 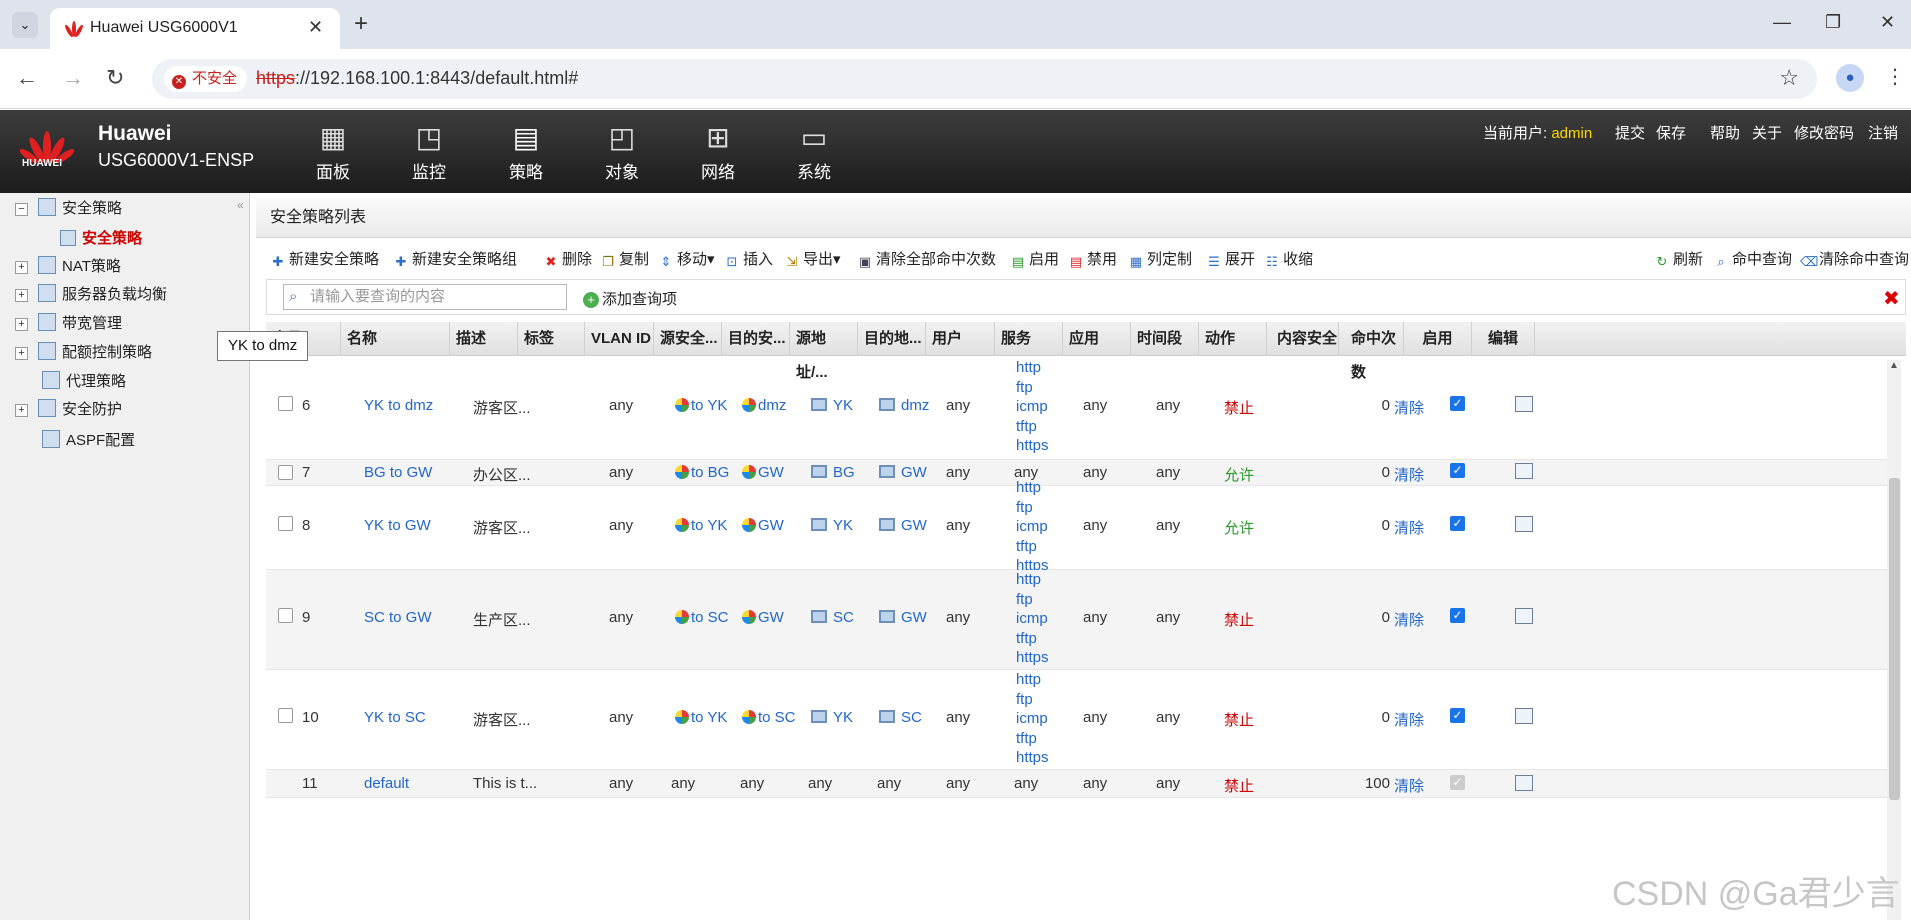 What do you see at coordinates (1850, 78) in the screenshot?
I see `profile-icon: ●` at bounding box center [1850, 78].